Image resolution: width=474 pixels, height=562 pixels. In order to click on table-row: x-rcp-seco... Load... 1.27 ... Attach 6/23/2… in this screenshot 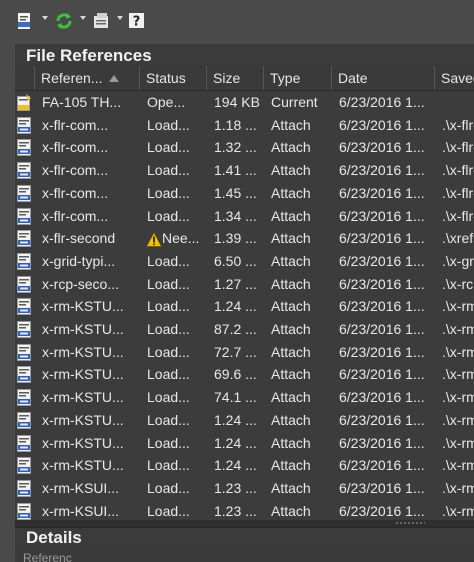, I will do `click(244, 284)`.